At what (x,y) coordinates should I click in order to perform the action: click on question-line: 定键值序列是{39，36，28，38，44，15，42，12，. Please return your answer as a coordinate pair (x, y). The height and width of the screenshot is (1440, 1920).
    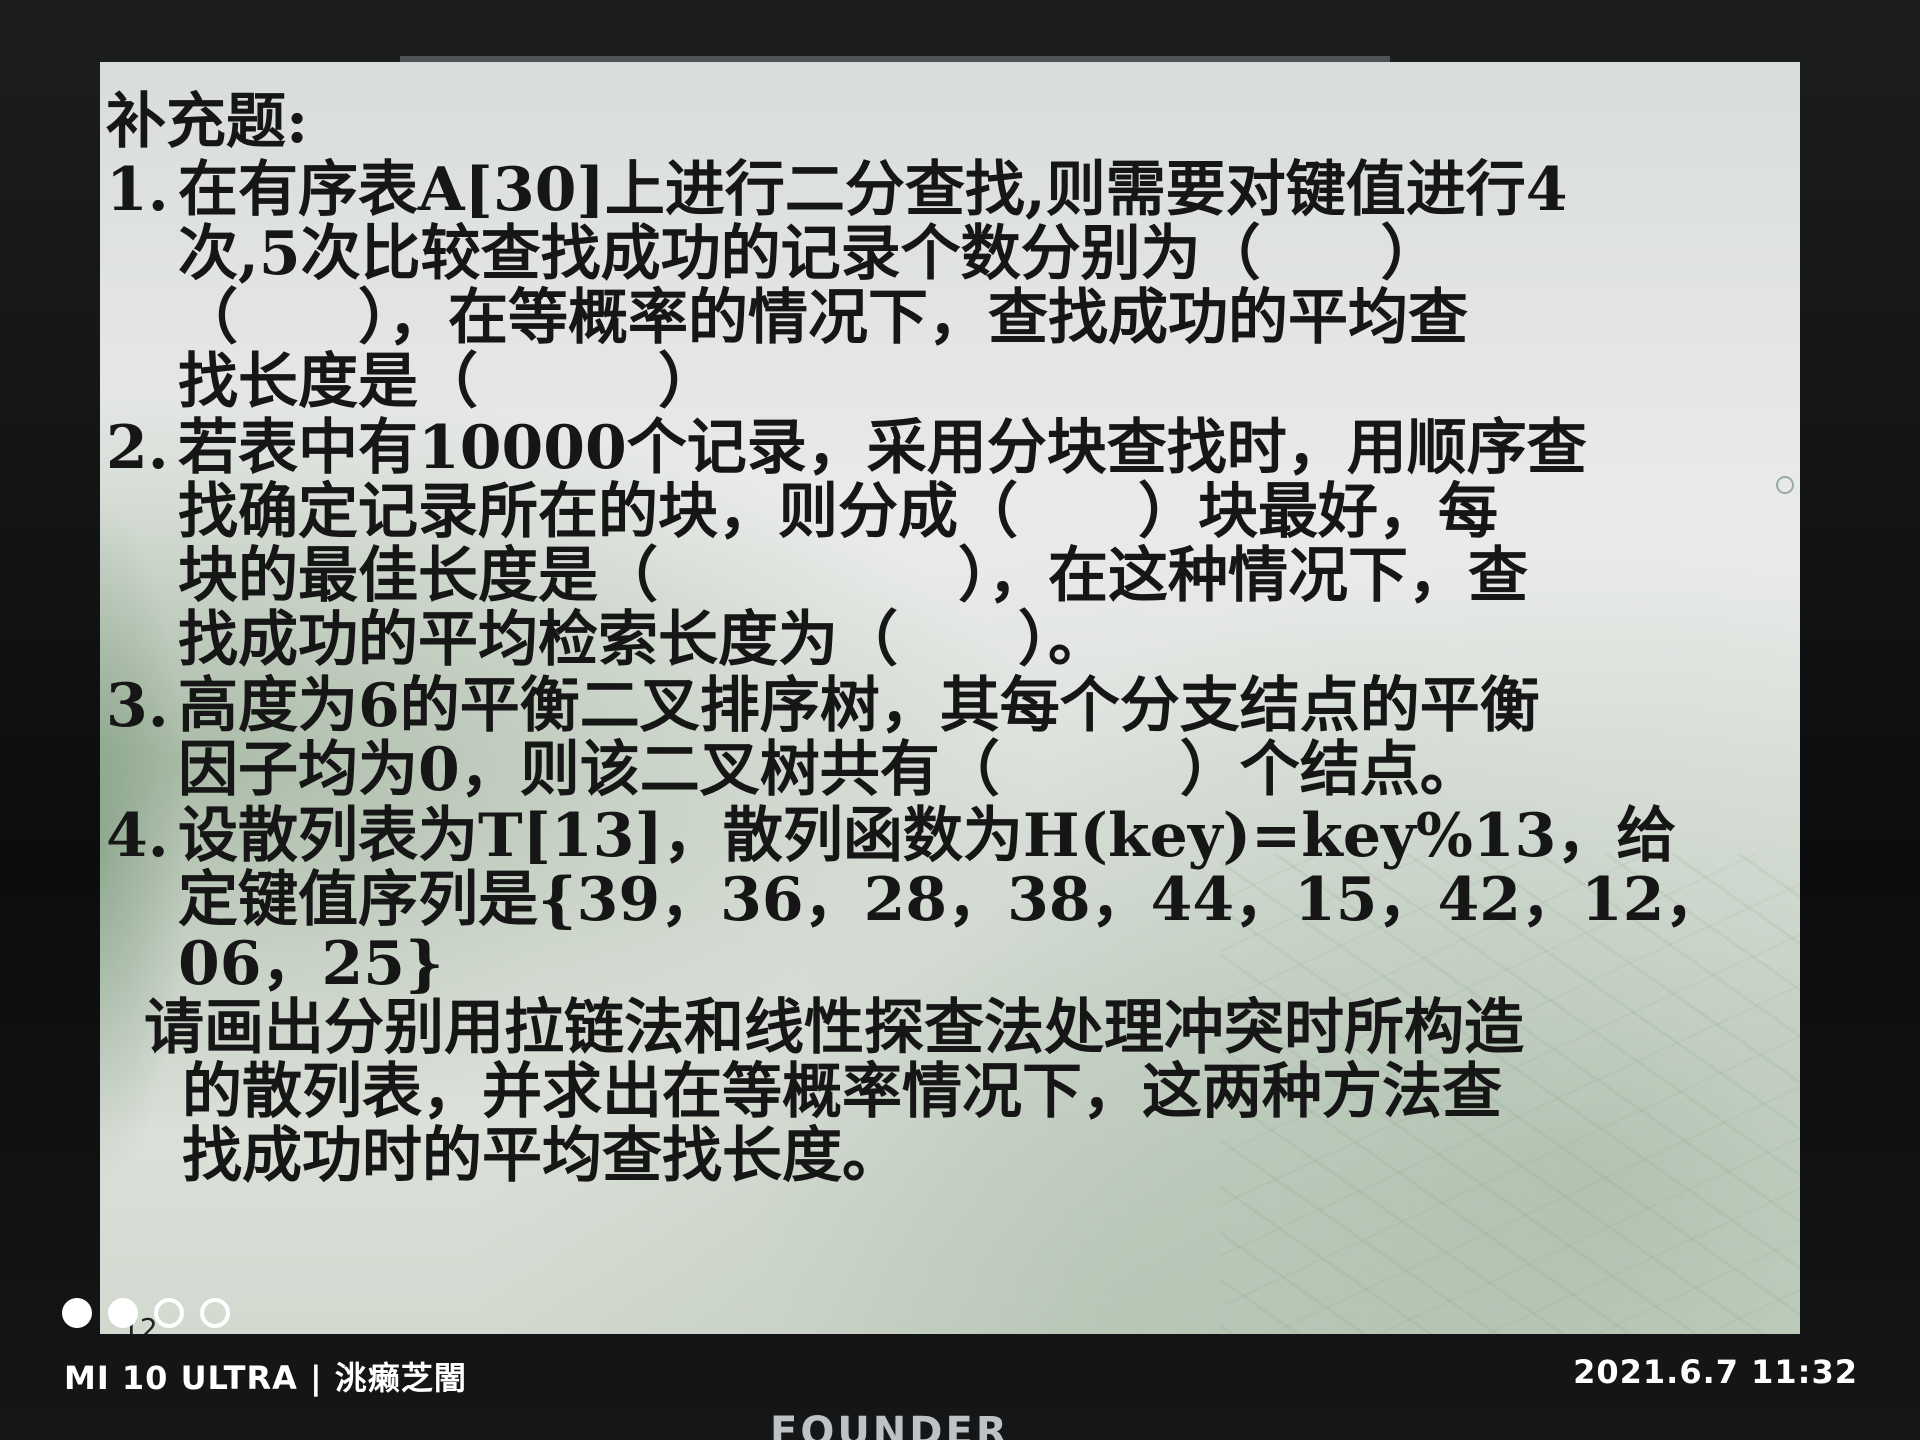
    Looking at the image, I should click on (951, 900).